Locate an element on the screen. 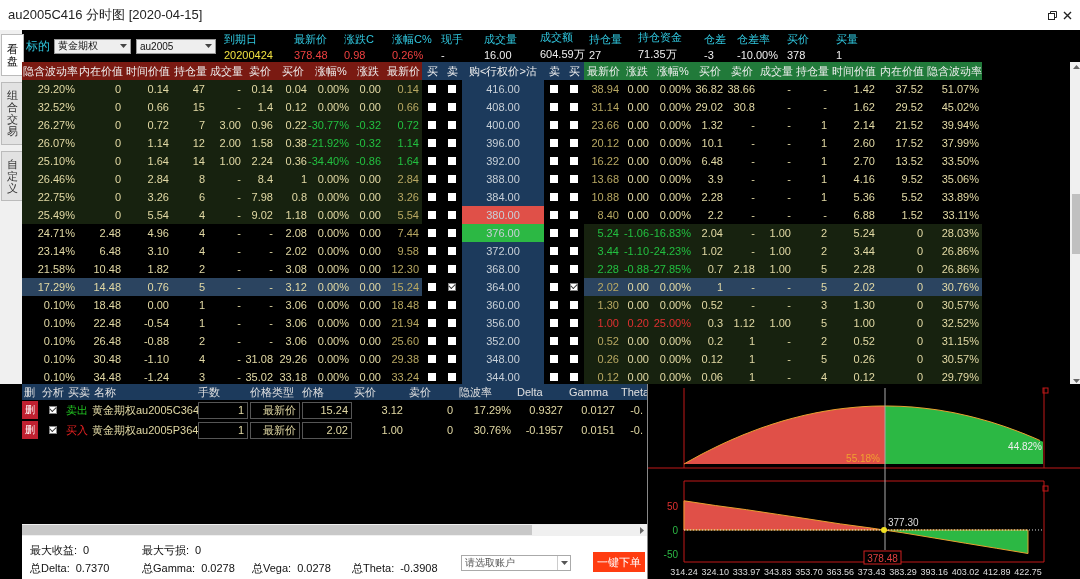  table-cell: -0.32 is located at coordinates (368, 143).